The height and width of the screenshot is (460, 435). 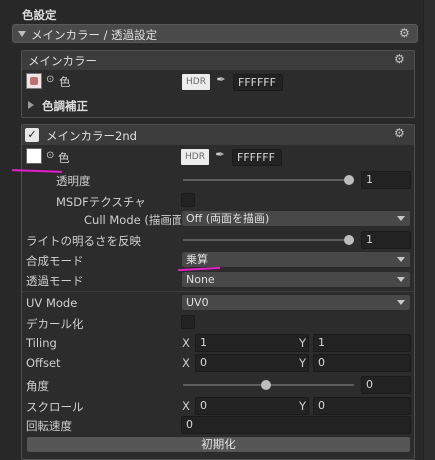 I want to click on tone-correction-label: 色調補正, so click(x=65, y=106).